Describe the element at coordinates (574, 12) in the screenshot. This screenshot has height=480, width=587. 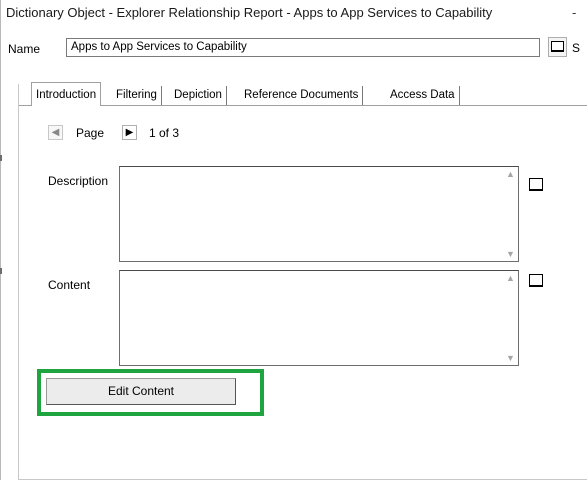
I see `window-title-trail: -` at that location.